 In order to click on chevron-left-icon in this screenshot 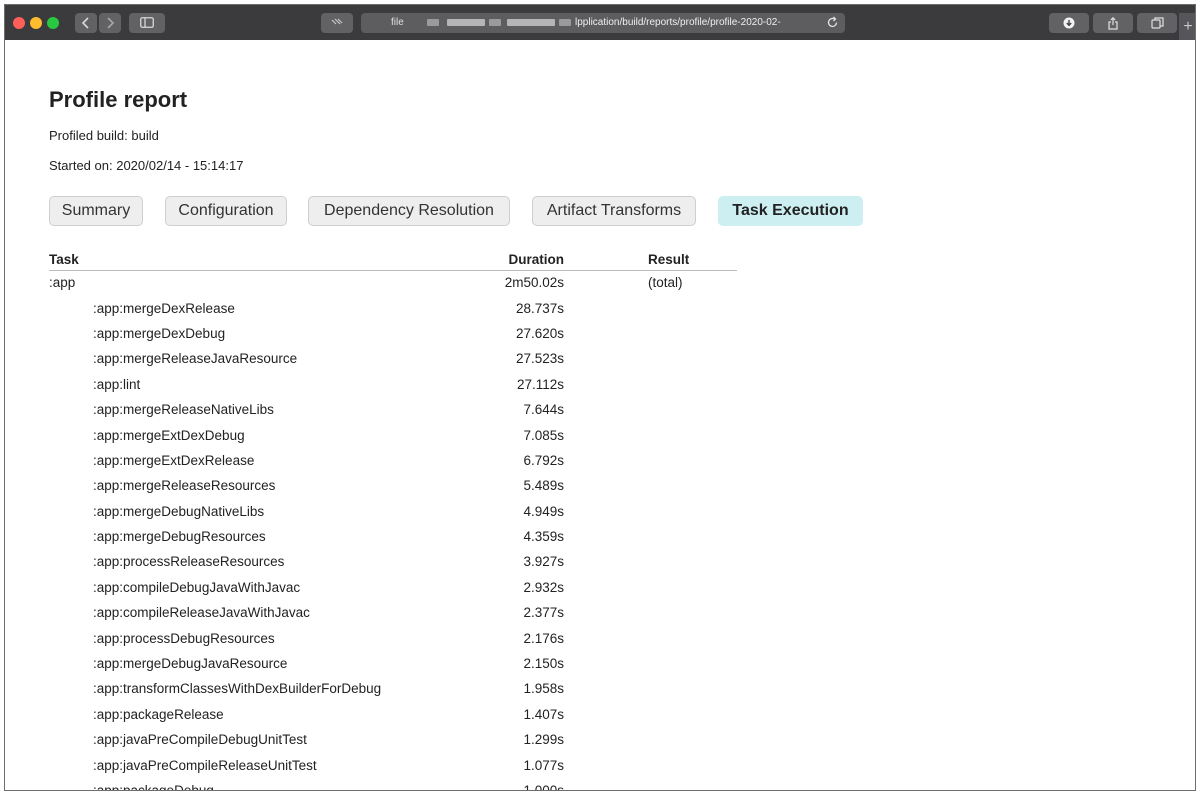, I will do `click(85, 23)`.